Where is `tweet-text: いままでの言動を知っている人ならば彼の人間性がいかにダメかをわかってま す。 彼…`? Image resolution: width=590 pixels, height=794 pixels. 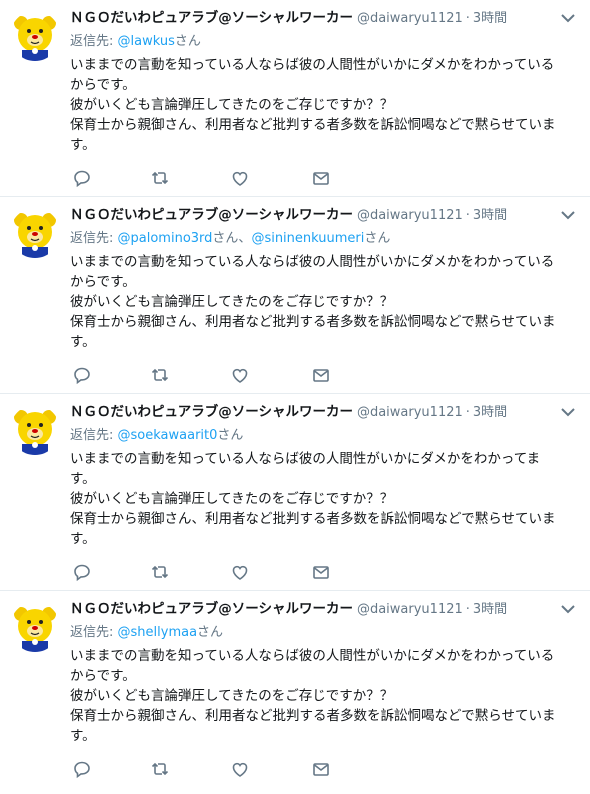 tweet-text: いままでの言動を知っている人ならば彼の人間性がいかにダメかをわかってま す。 彼… is located at coordinates (327, 499).